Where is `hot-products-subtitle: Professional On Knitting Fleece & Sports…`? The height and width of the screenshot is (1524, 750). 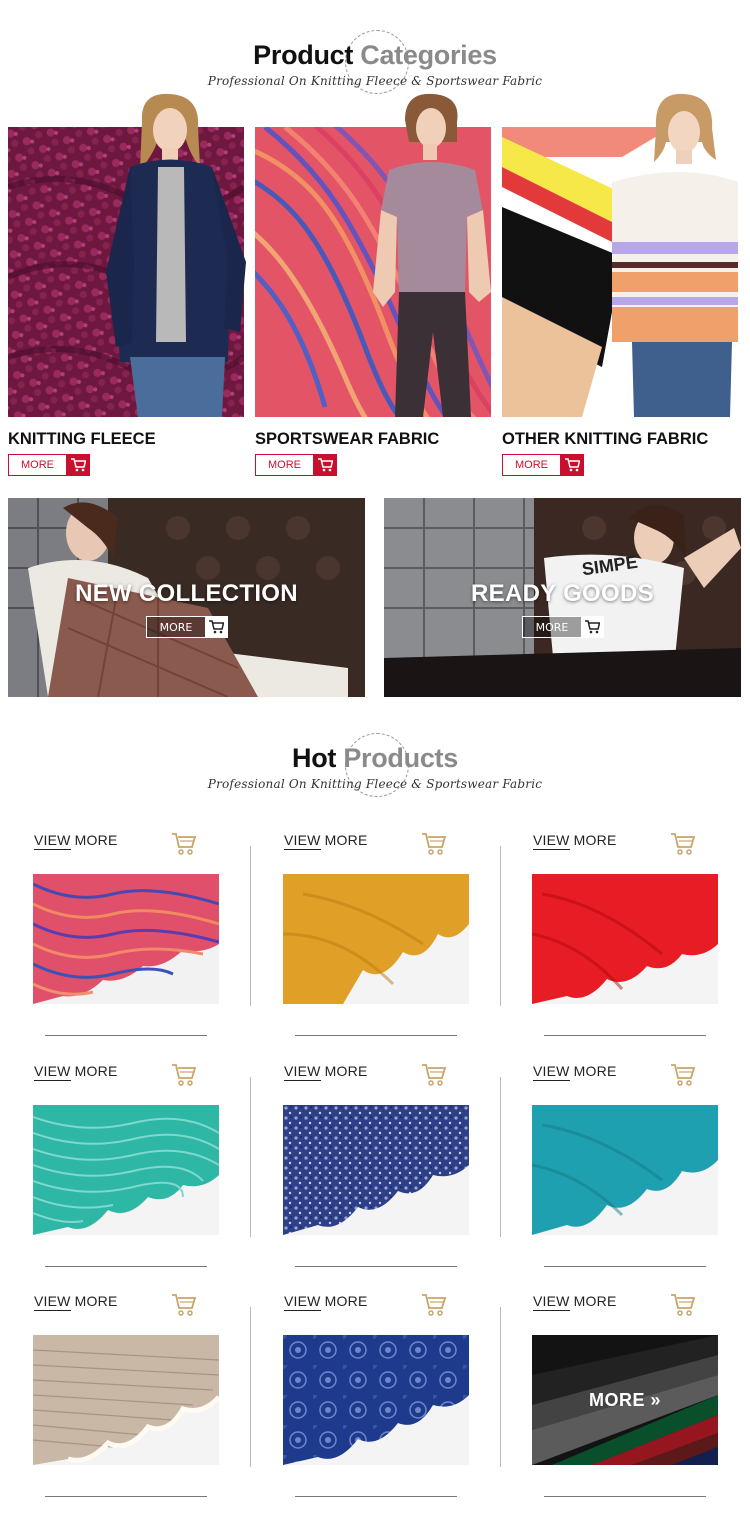 hot-products-subtitle: Professional On Knitting Fleece & Sports… is located at coordinates (375, 784).